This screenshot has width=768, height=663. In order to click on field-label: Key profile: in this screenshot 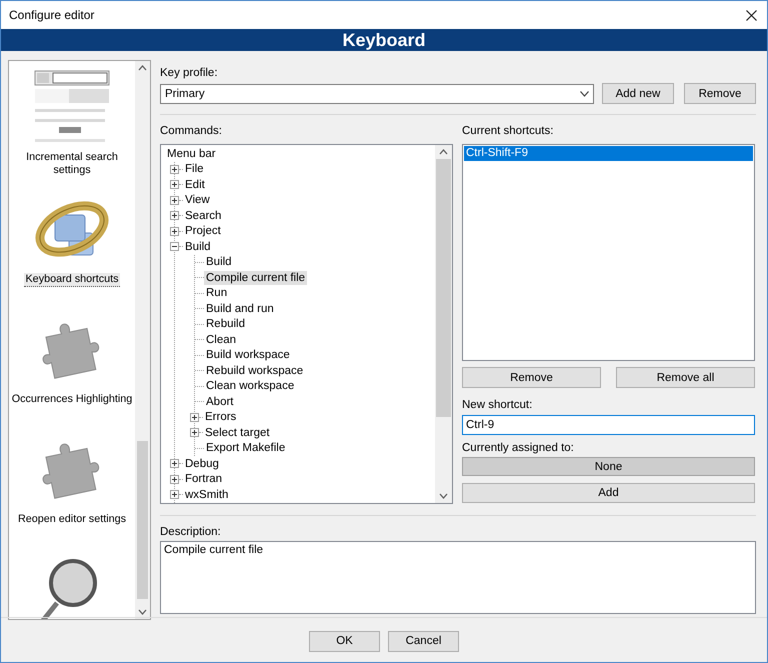, I will do `click(189, 73)`.